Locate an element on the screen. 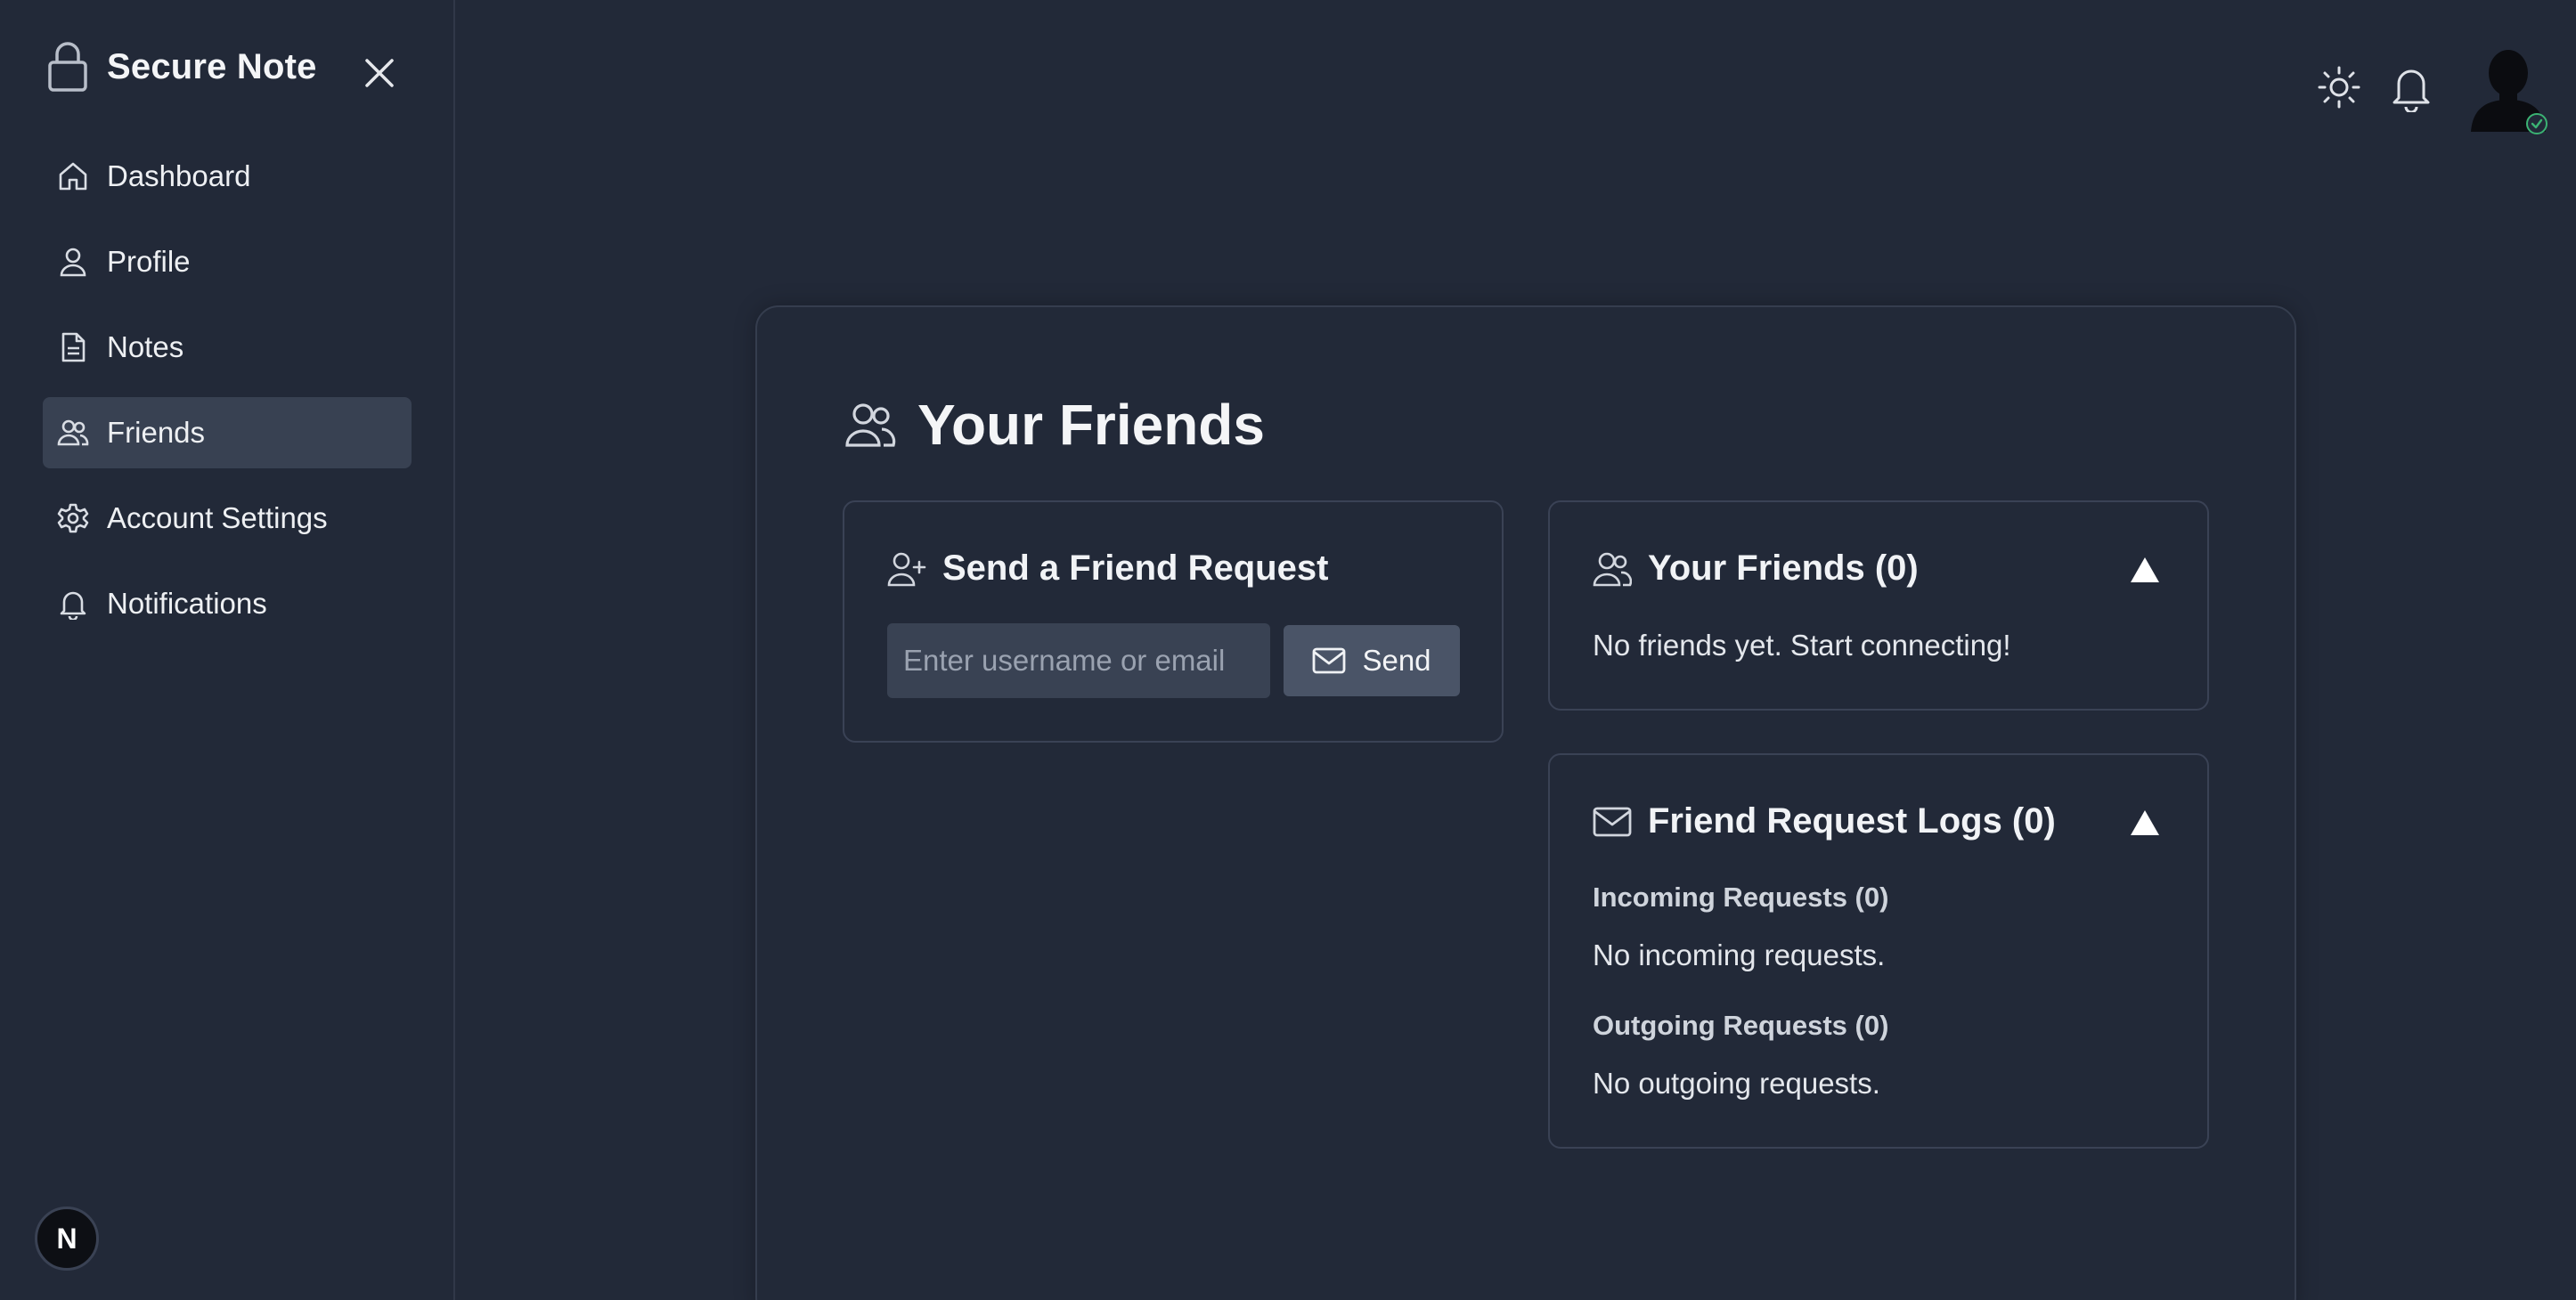  check-icon is located at coordinates (2537, 123).